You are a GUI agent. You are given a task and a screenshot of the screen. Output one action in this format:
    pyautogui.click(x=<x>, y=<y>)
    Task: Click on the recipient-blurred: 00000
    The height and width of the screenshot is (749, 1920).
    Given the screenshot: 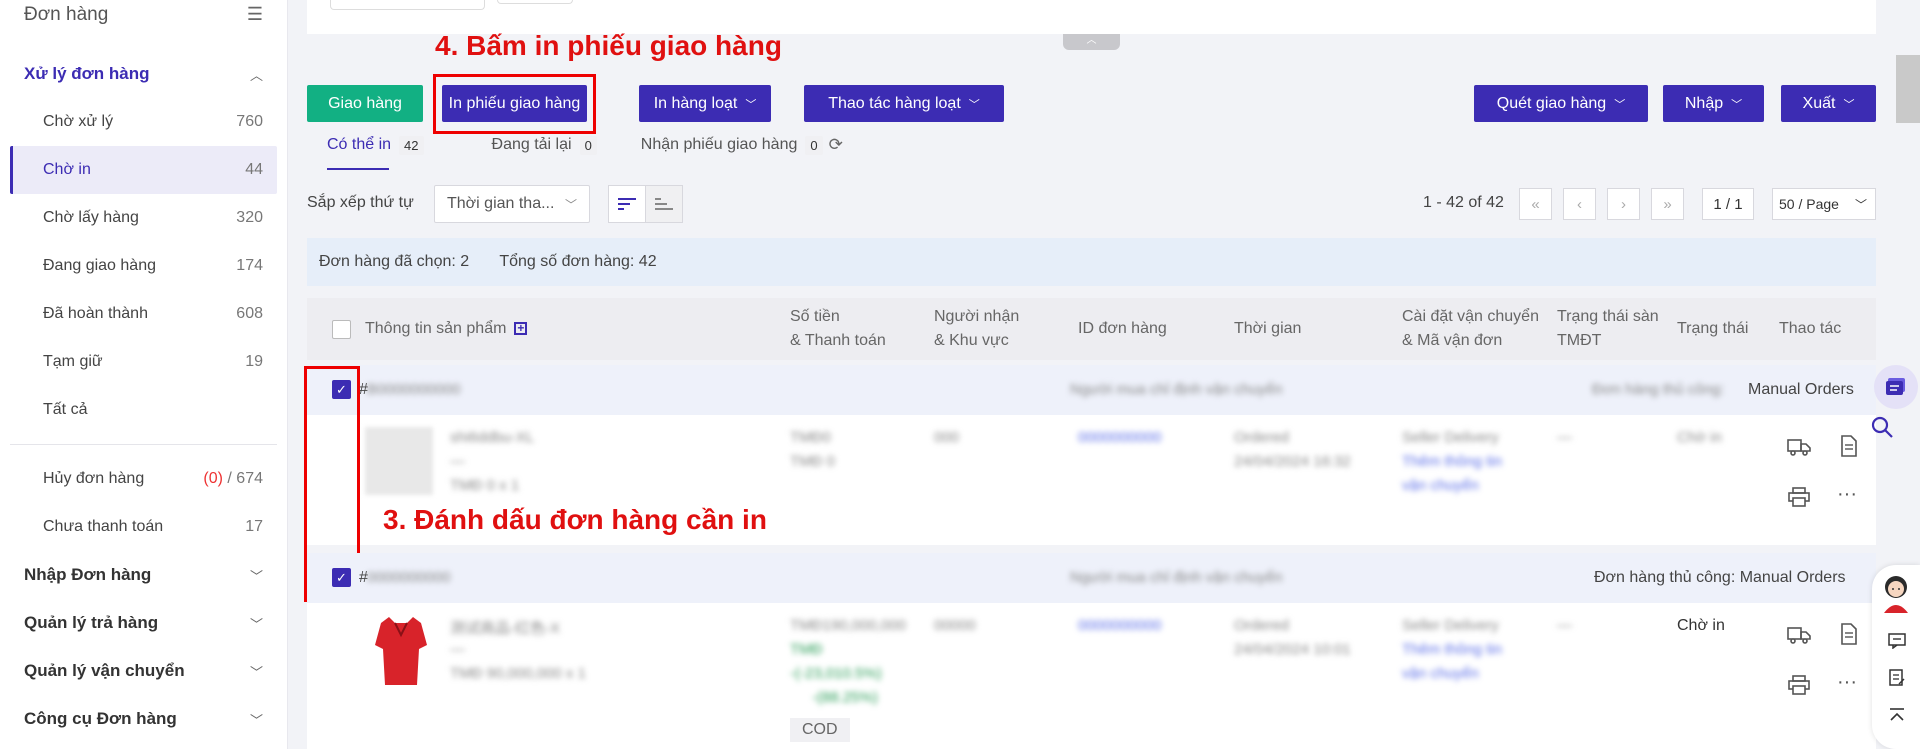 What is the action you would take?
    pyautogui.click(x=955, y=625)
    